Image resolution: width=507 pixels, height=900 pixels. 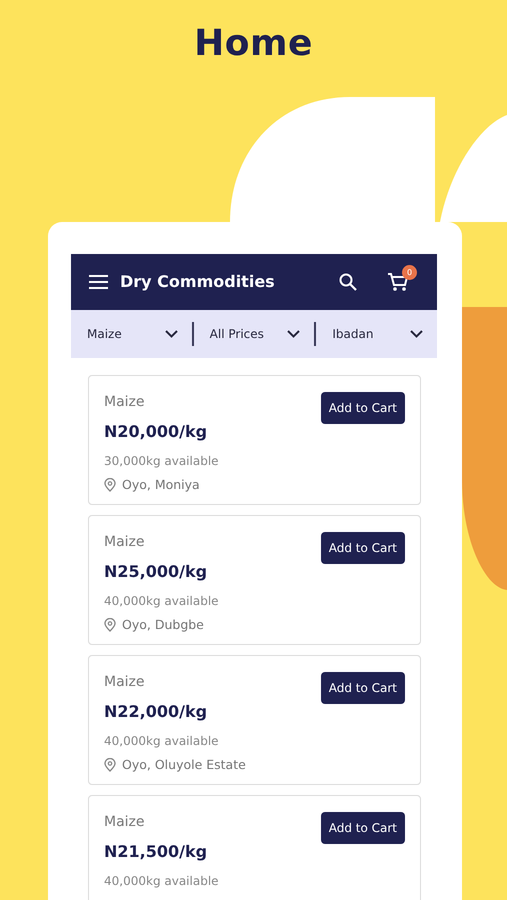 What do you see at coordinates (161, 485) in the screenshot?
I see `location-text: Oyo, Moniya` at bounding box center [161, 485].